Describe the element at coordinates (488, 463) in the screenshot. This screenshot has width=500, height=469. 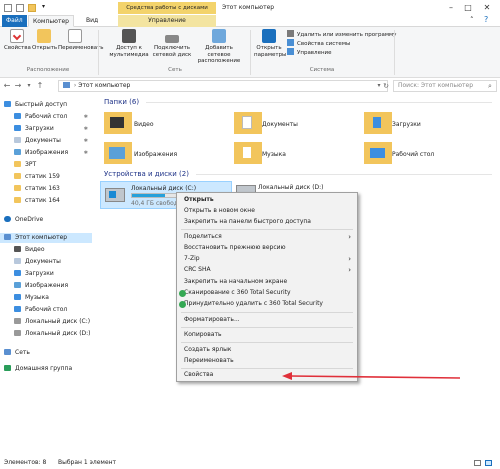
I see `tiles-view-icon` at that location.